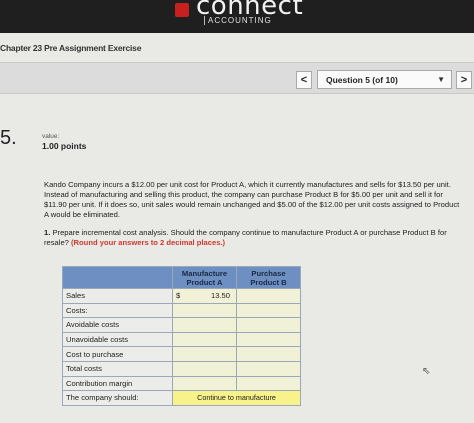 Image resolution: width=474 pixels, height=423 pixels. I want to click on contribution-margin-product-a-input, so click(204, 383).